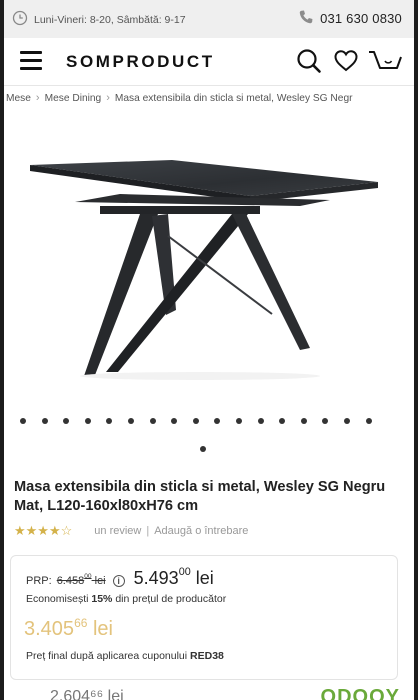 The height and width of the screenshot is (700, 418). What do you see at coordinates (306, 18) in the screenshot?
I see `phone-icon` at bounding box center [306, 18].